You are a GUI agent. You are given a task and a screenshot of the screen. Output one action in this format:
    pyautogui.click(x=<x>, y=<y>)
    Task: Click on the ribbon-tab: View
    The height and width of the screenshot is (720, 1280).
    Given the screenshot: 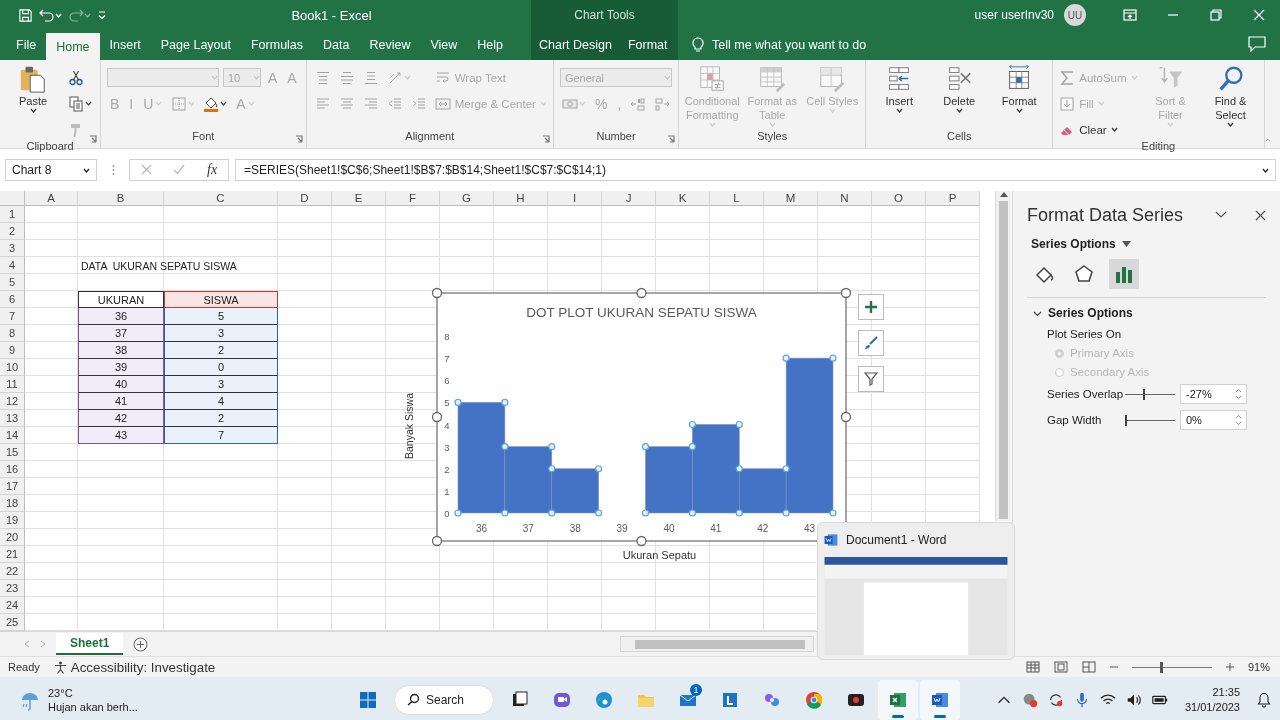 What is the action you would take?
    pyautogui.click(x=444, y=45)
    